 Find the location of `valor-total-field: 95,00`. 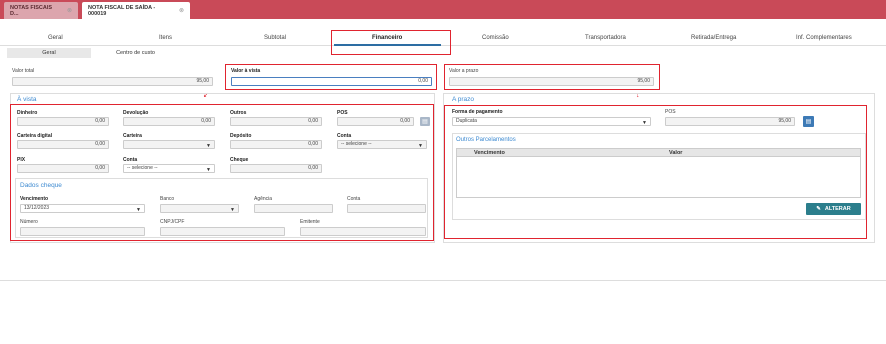

valor-total-field: 95,00 is located at coordinates (112, 81).